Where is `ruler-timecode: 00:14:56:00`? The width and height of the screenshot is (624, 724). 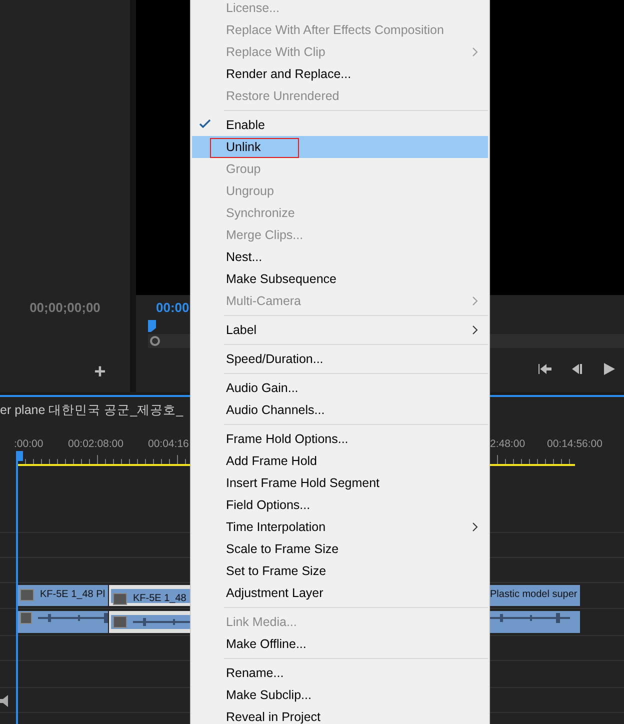
ruler-timecode: 00:14:56:00 is located at coordinates (574, 444).